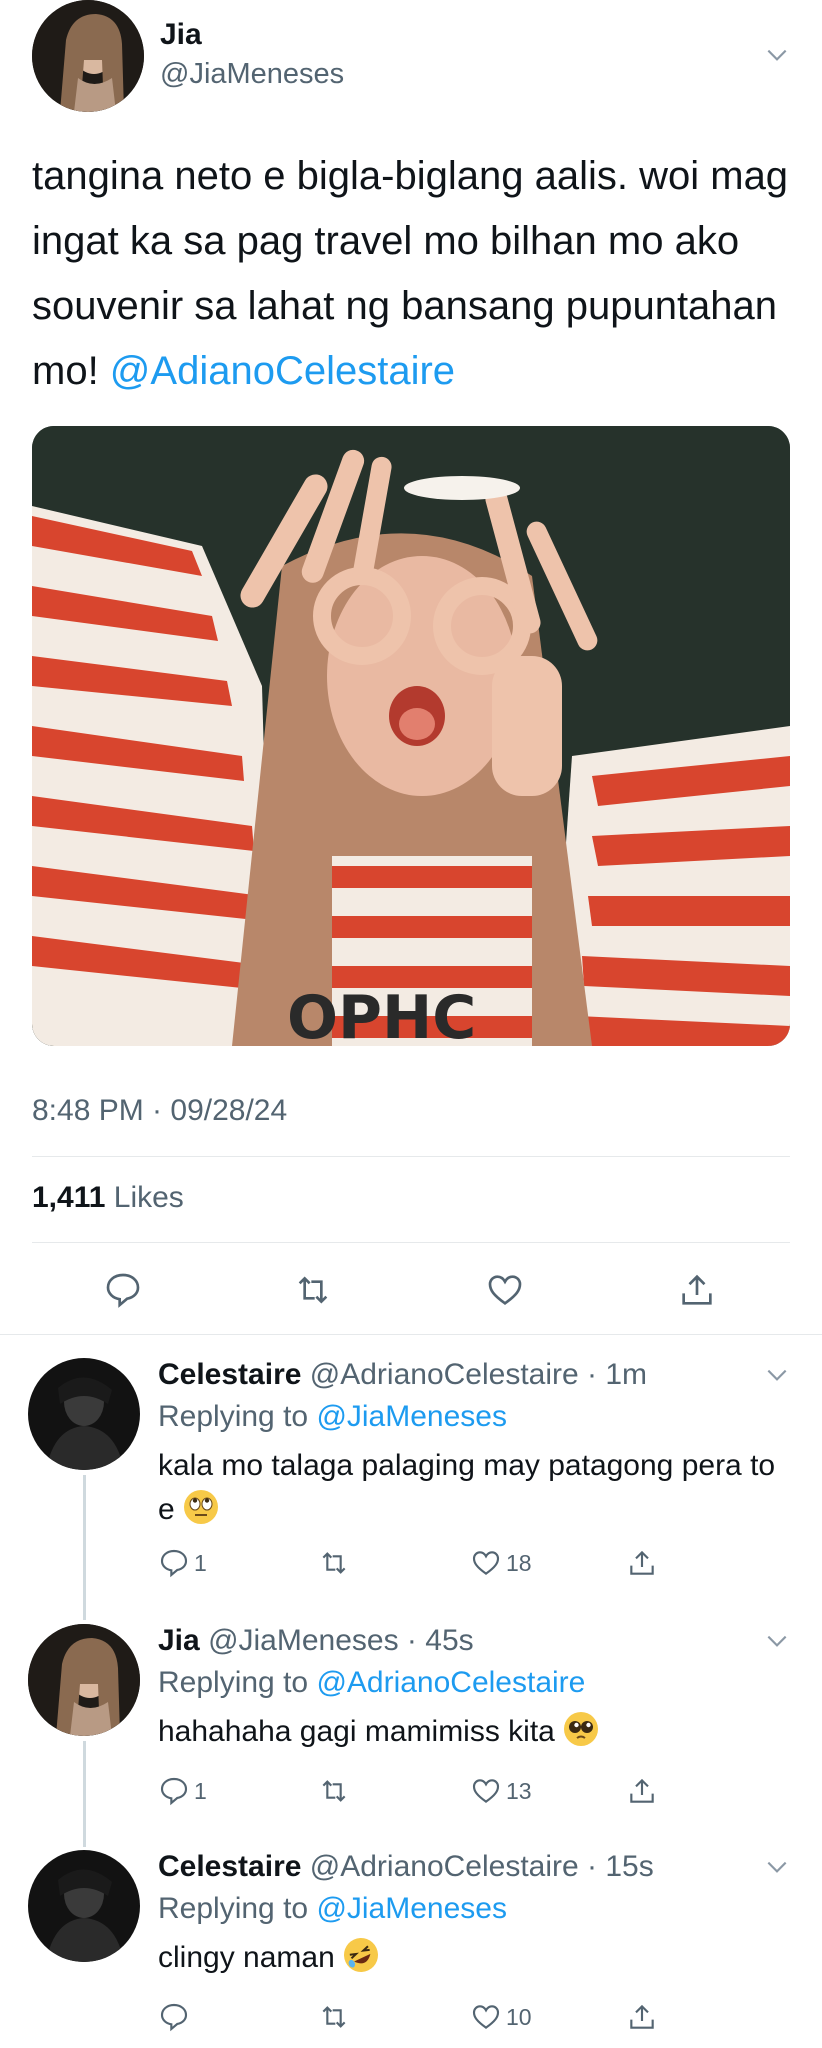 Image resolution: width=822 pixels, height=2048 pixels. What do you see at coordinates (361, 1955) in the screenshot?
I see `rofl-emoji` at bounding box center [361, 1955].